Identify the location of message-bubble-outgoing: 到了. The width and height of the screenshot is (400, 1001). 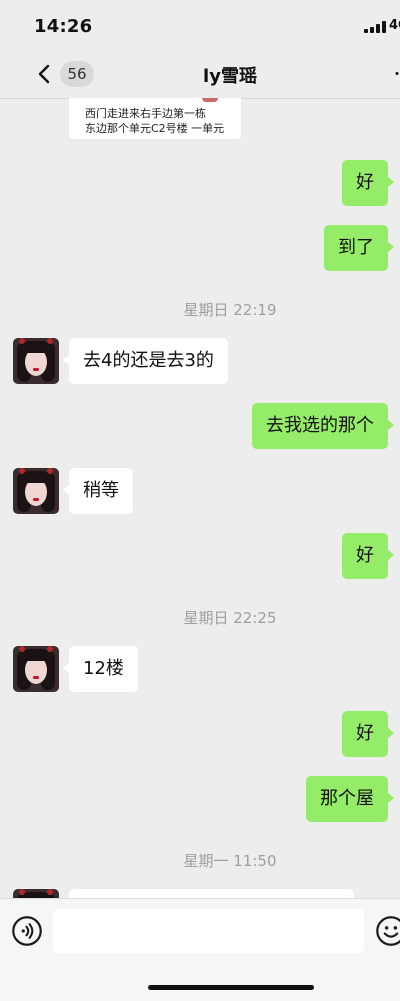
(359, 248).